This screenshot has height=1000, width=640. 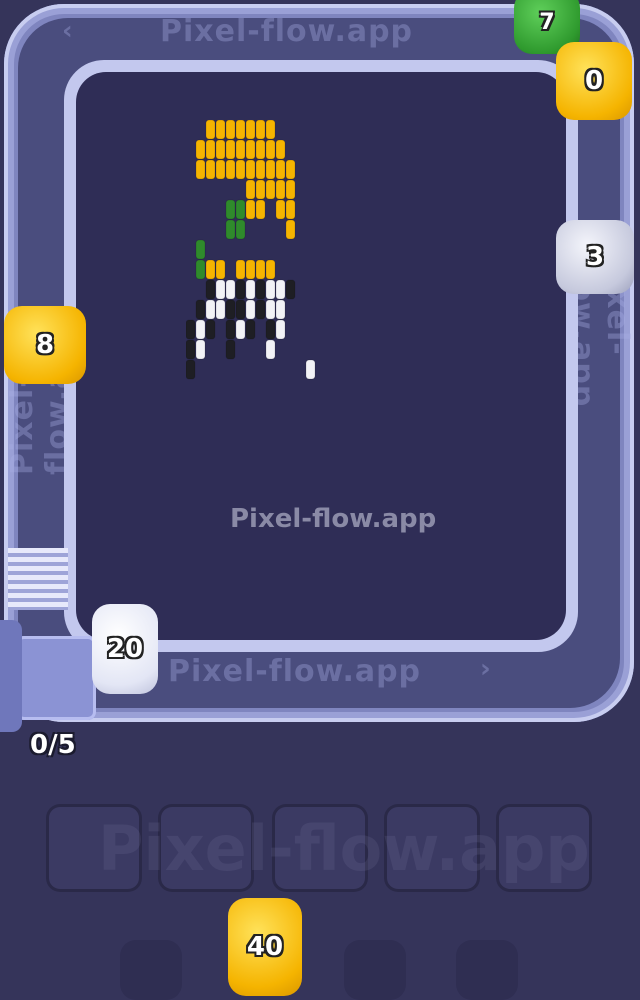 What do you see at coordinates (56, 678) in the screenshot?
I see `entry-gate` at bounding box center [56, 678].